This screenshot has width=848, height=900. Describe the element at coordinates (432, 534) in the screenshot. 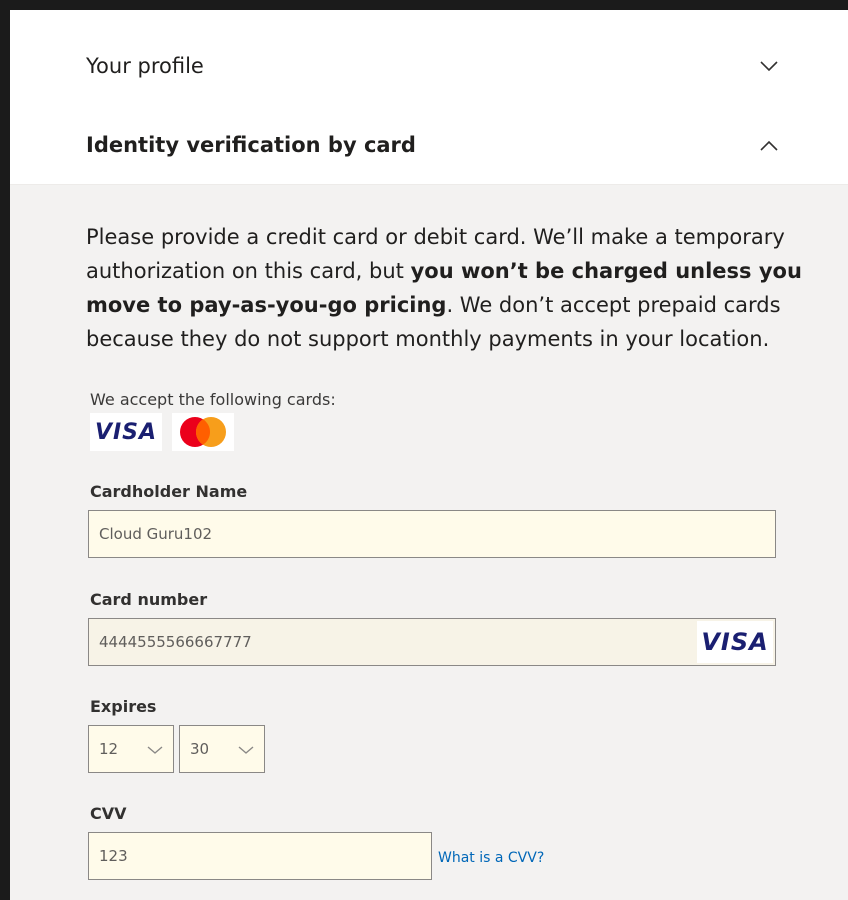

I see `cardholder-name-input: Cloud Guru102` at that location.